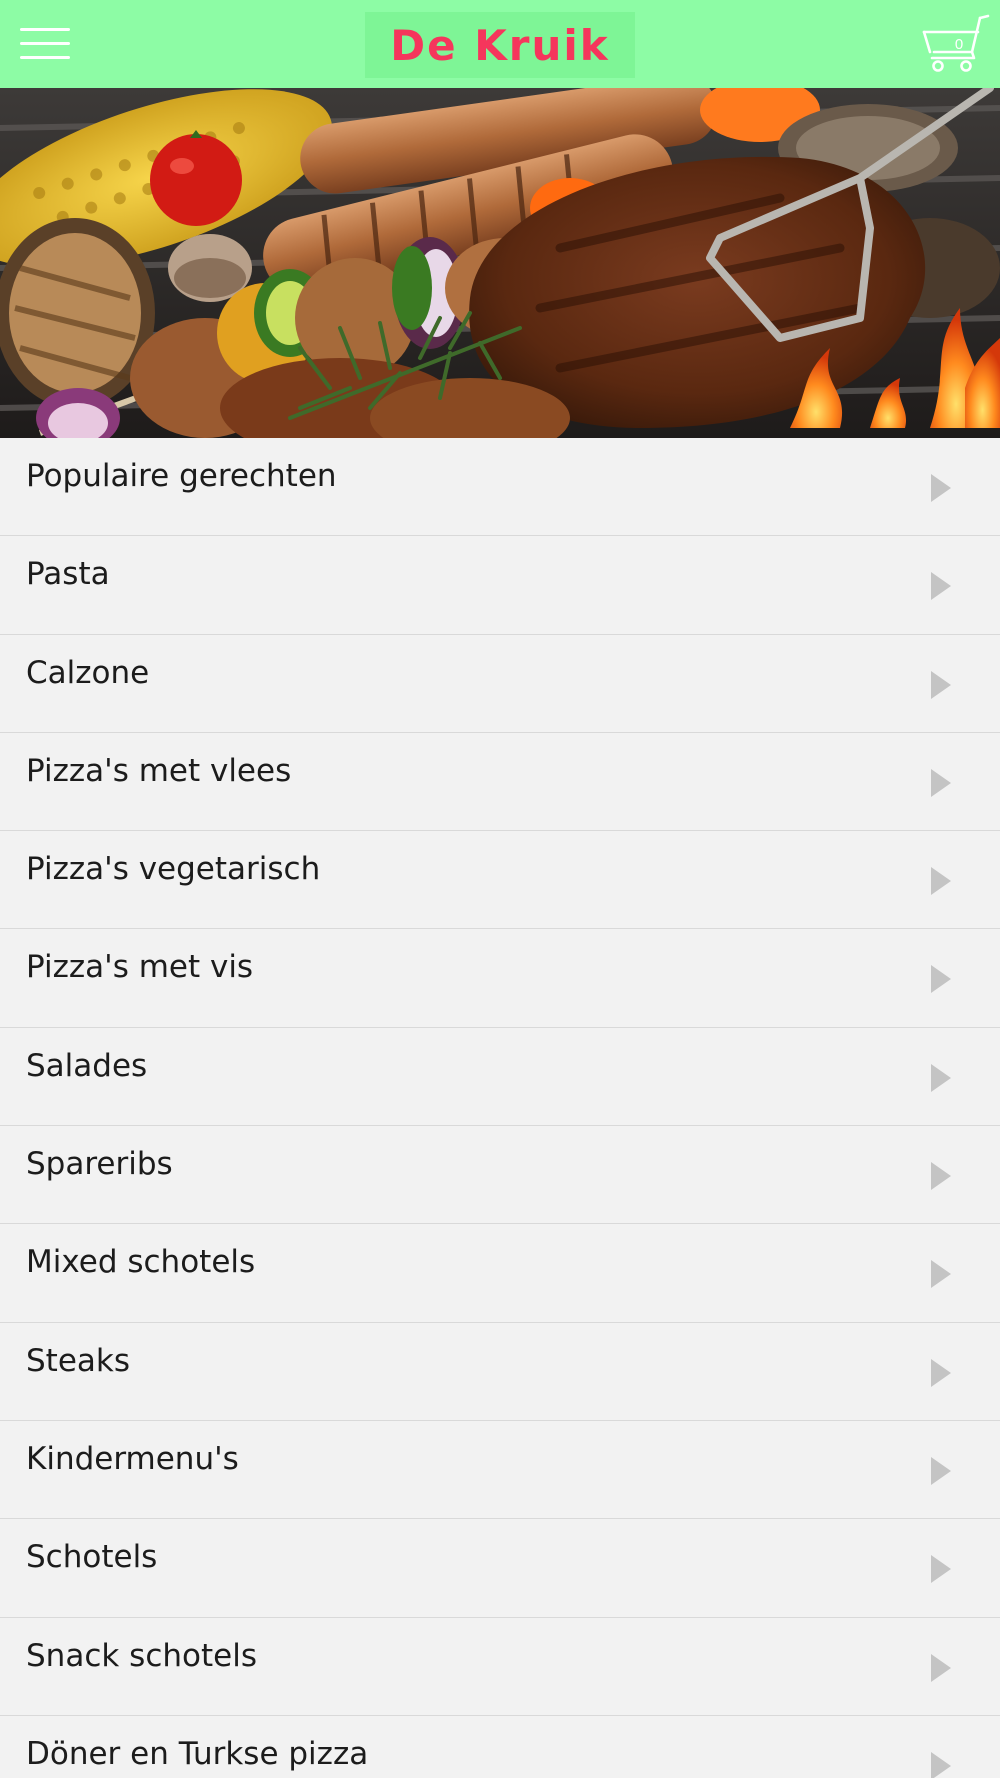 The image size is (1000, 1778). What do you see at coordinates (132, 1458) in the screenshot?
I see `category-label: Kindermenu's` at bounding box center [132, 1458].